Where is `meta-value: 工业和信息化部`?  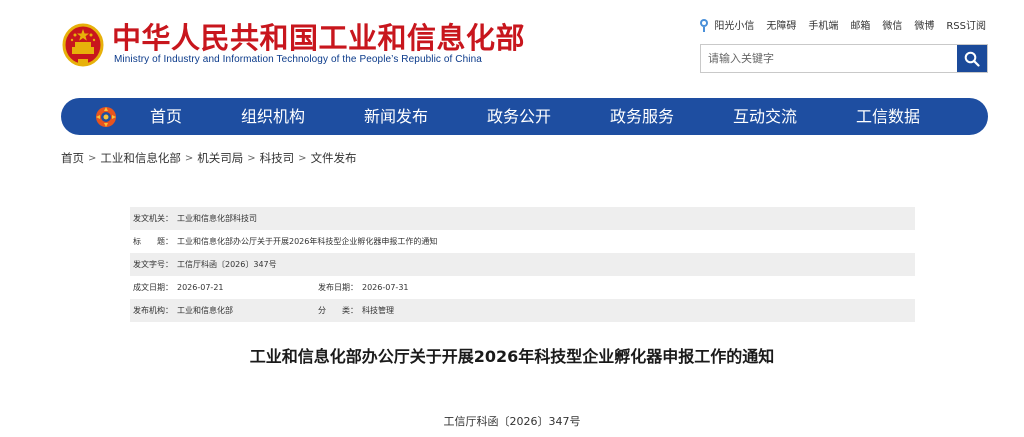 meta-value: 工业和信息化部 is located at coordinates (205, 310).